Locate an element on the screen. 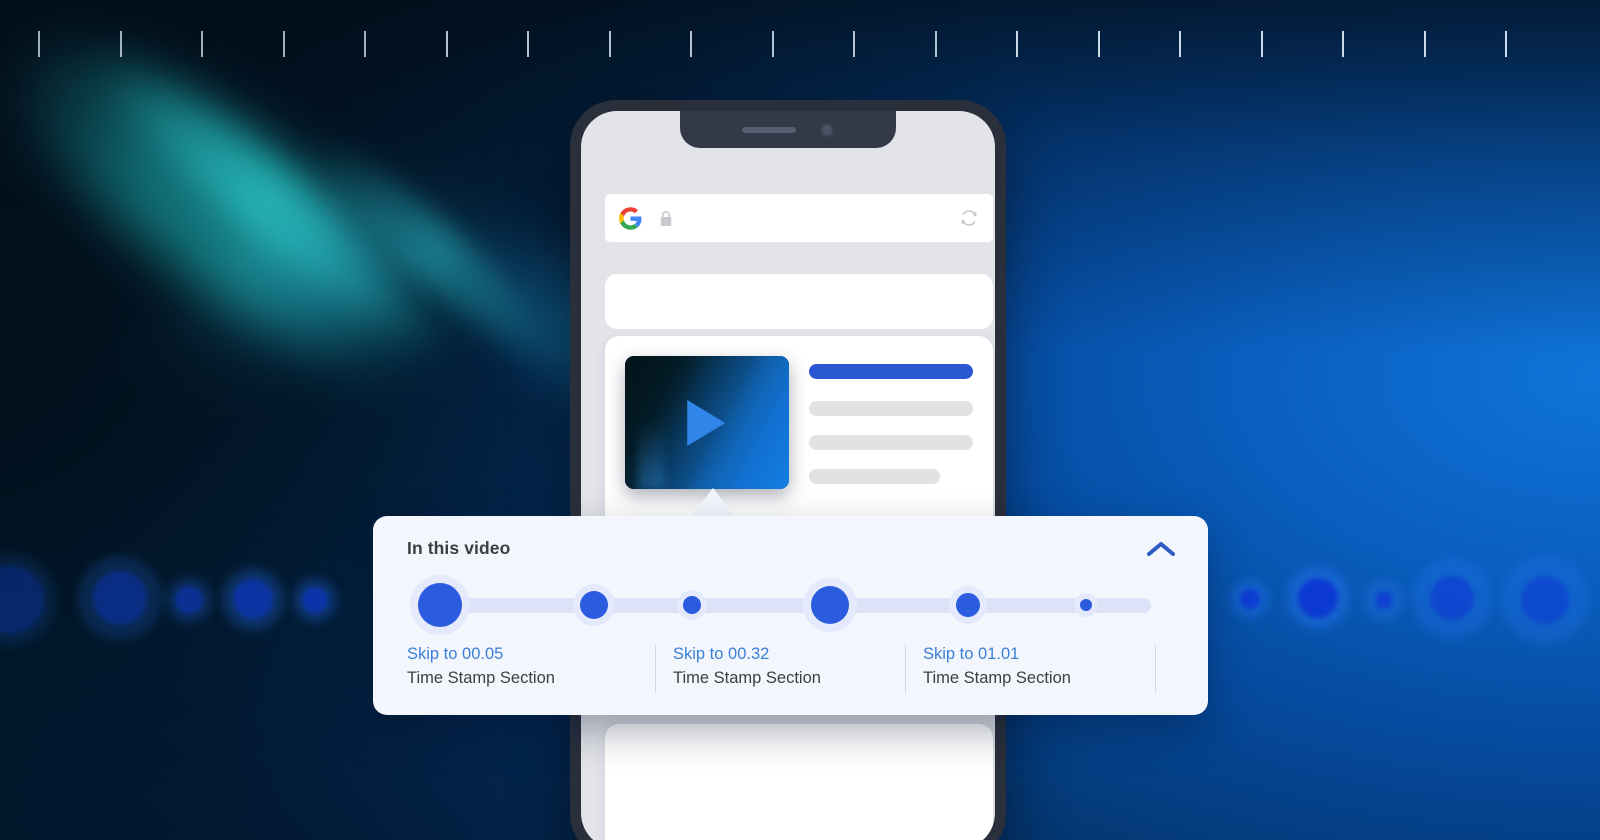 Image resolution: width=1600 pixels, height=840 pixels. chevron-up-icon is located at coordinates (1161, 550).